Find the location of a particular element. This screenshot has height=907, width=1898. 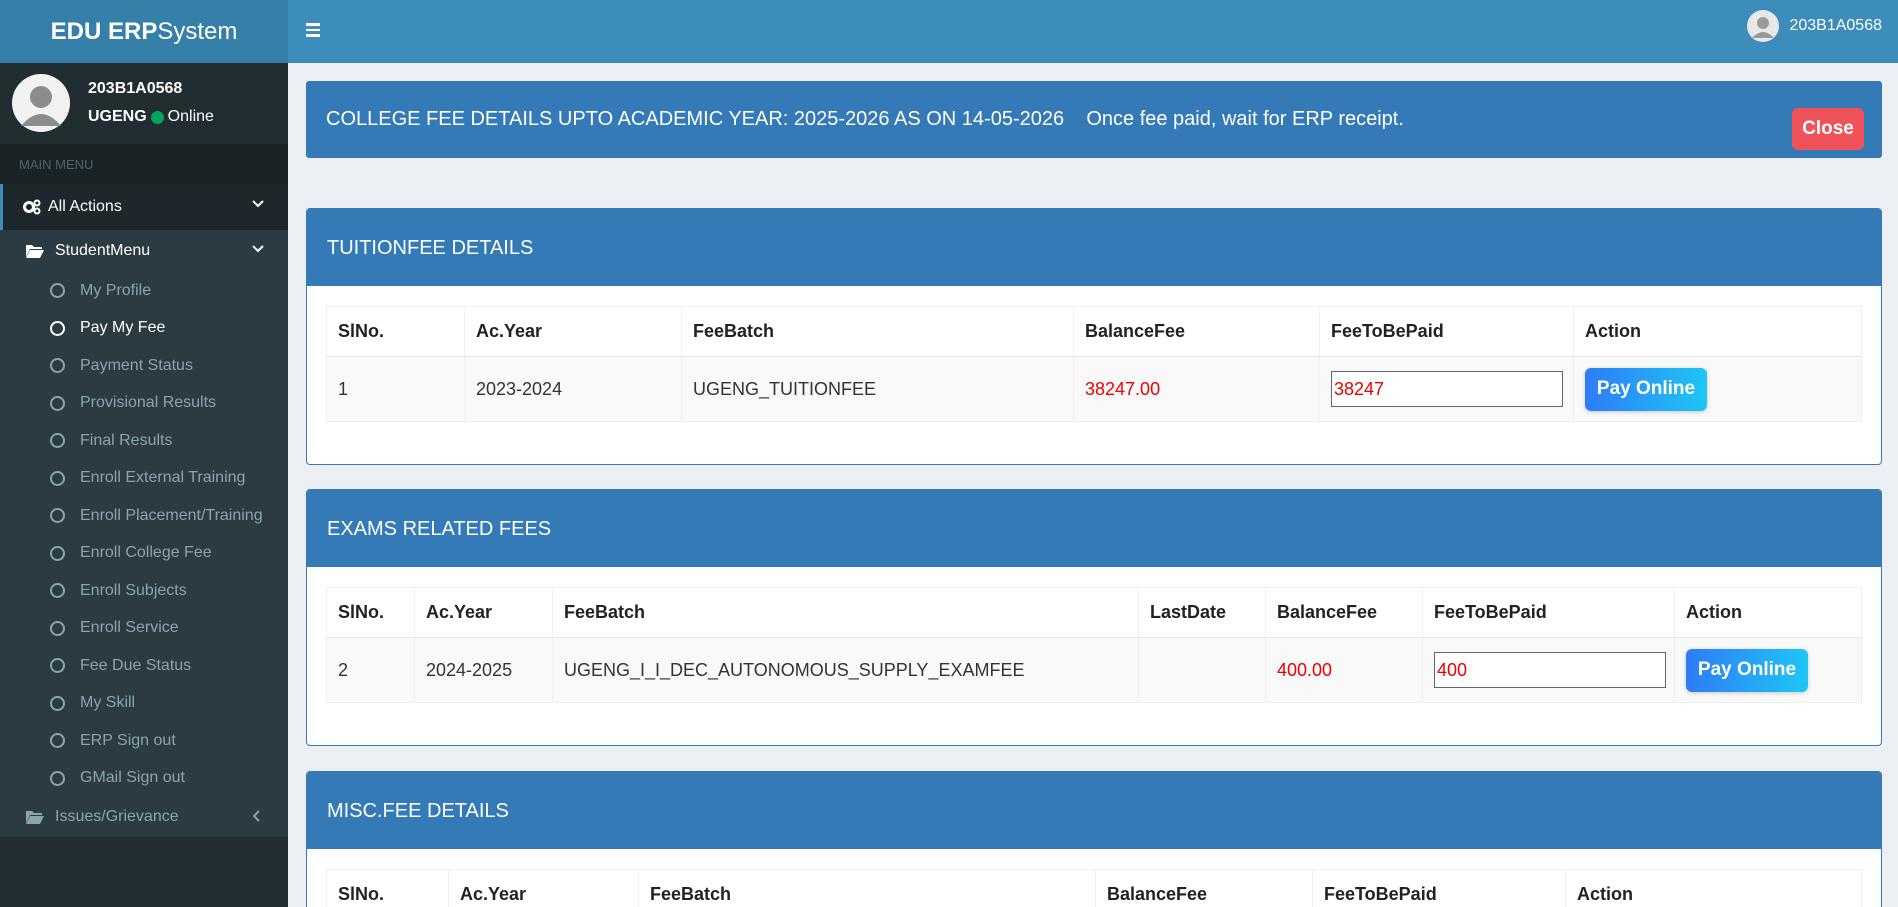

column-header: LastDate is located at coordinates (1202, 612).